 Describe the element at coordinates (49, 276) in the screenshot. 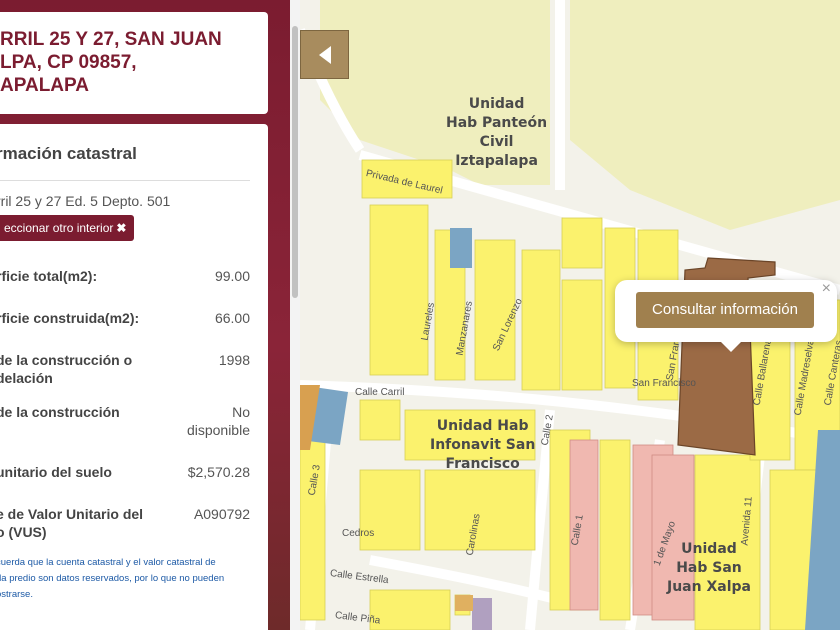

I see `info-label: rficie total(m2):` at that location.